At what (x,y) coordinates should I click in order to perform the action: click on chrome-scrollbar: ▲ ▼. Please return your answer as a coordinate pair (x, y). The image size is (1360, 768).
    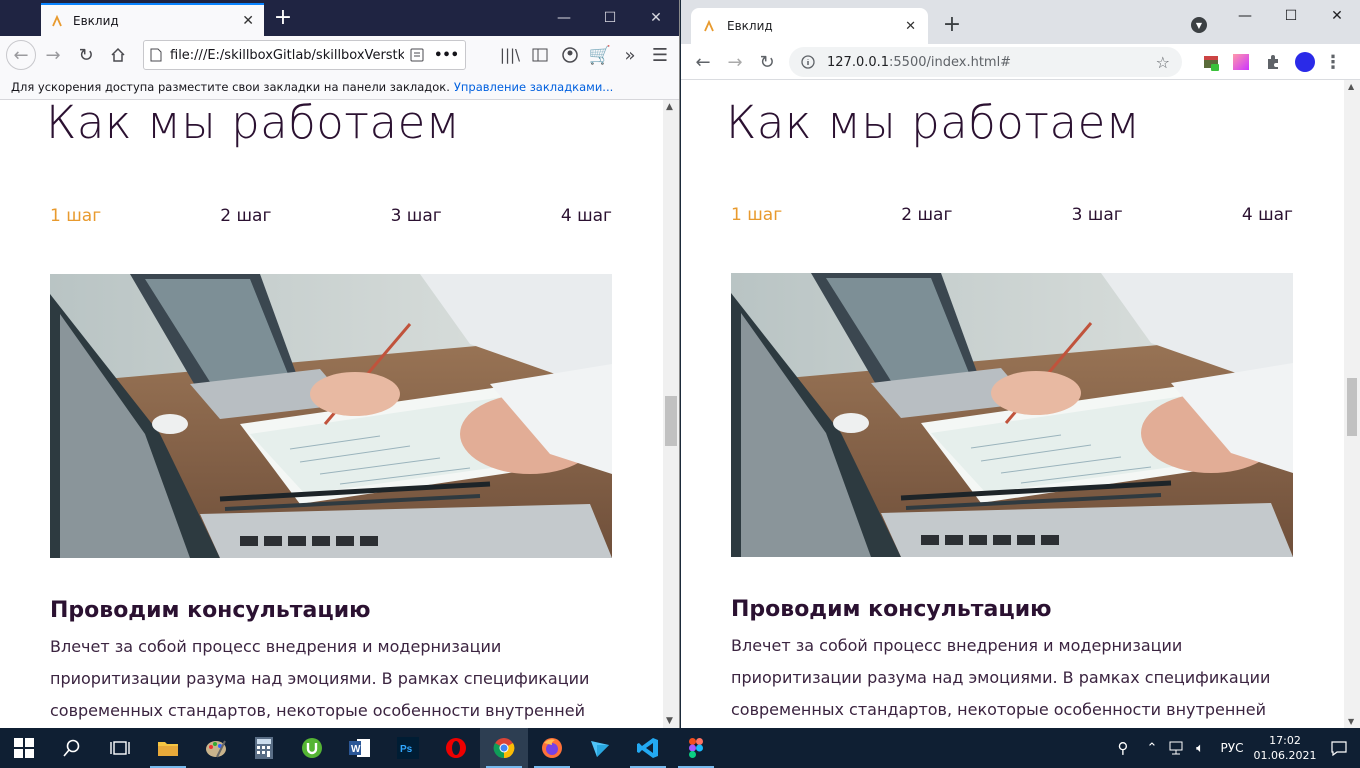
    Looking at the image, I should click on (1352, 404).